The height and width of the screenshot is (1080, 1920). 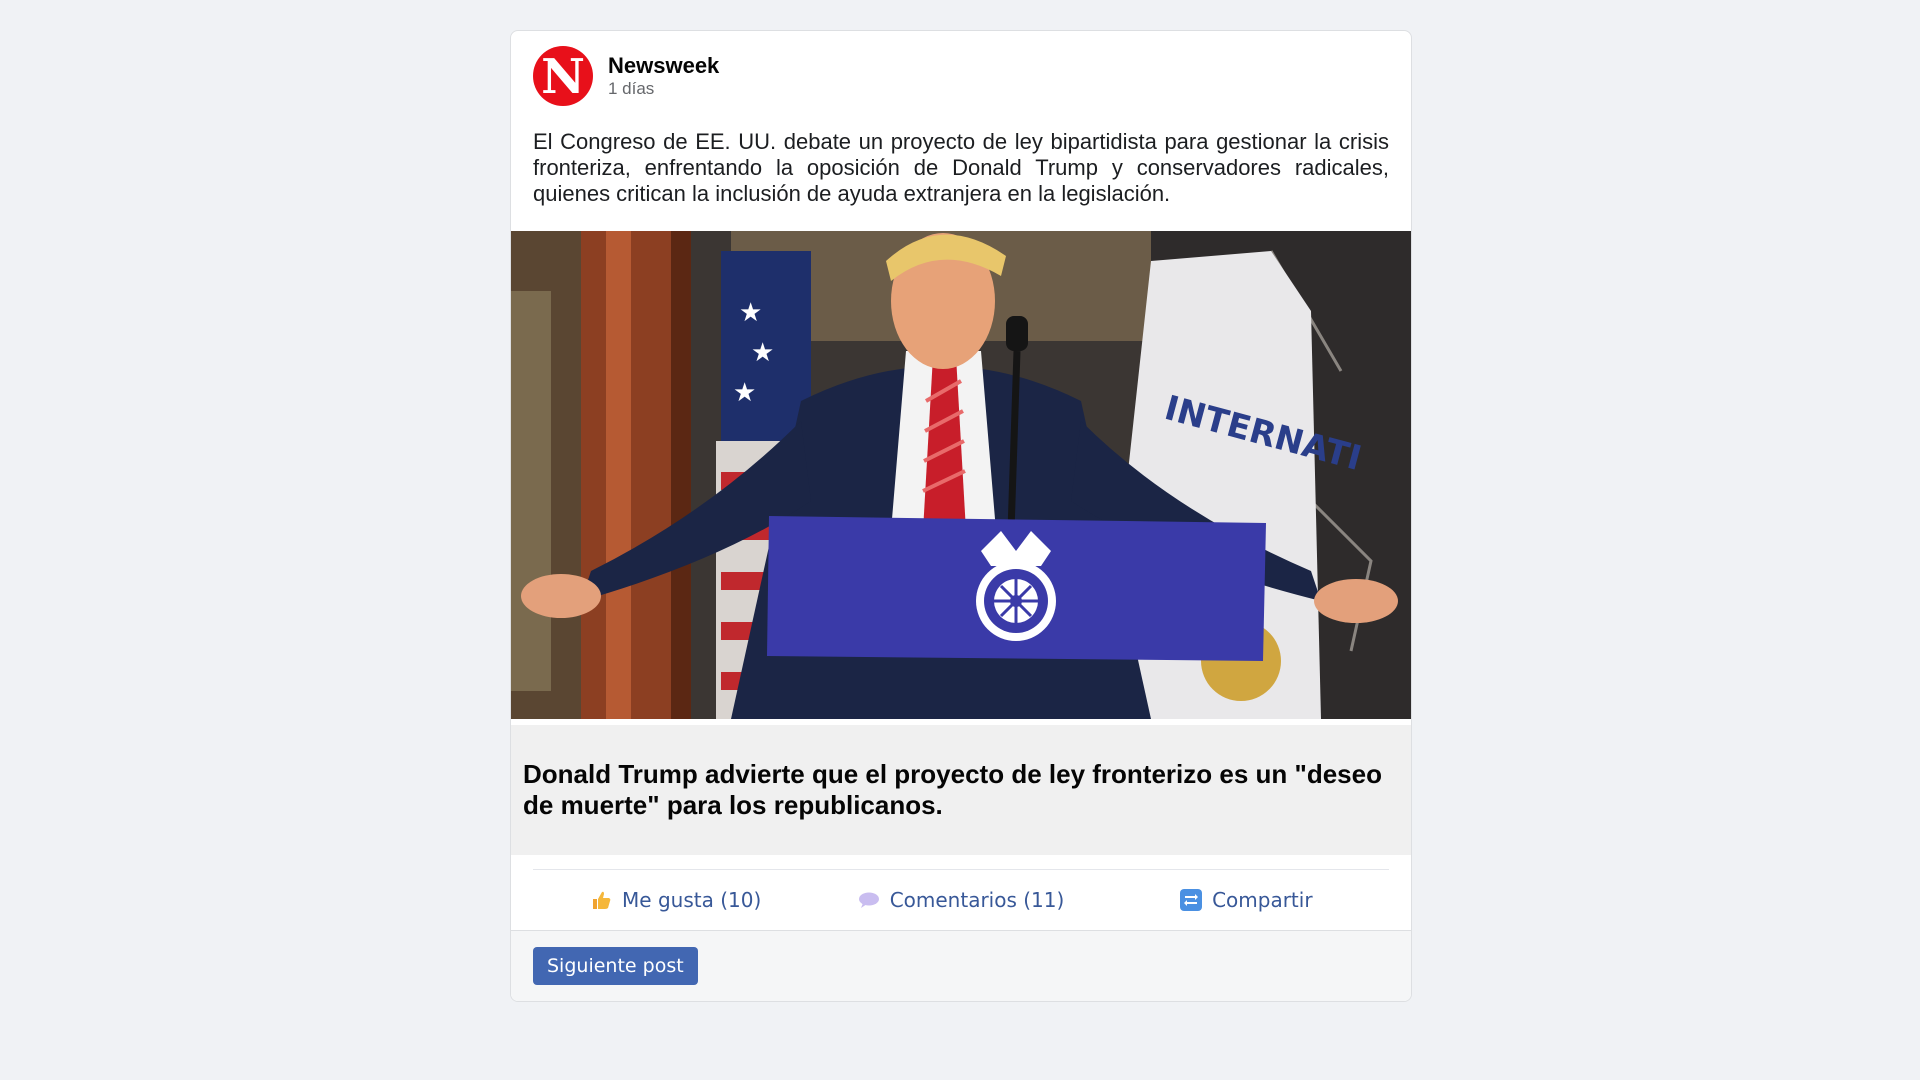 What do you see at coordinates (1191, 900) in the screenshot?
I see `share-arrows-icon` at bounding box center [1191, 900].